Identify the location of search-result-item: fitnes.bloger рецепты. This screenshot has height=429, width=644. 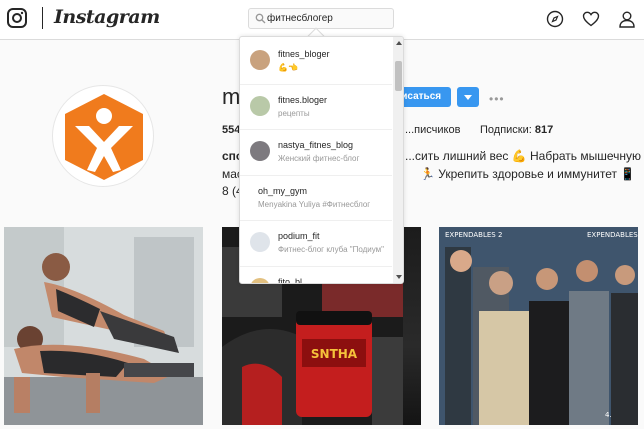
(316, 107).